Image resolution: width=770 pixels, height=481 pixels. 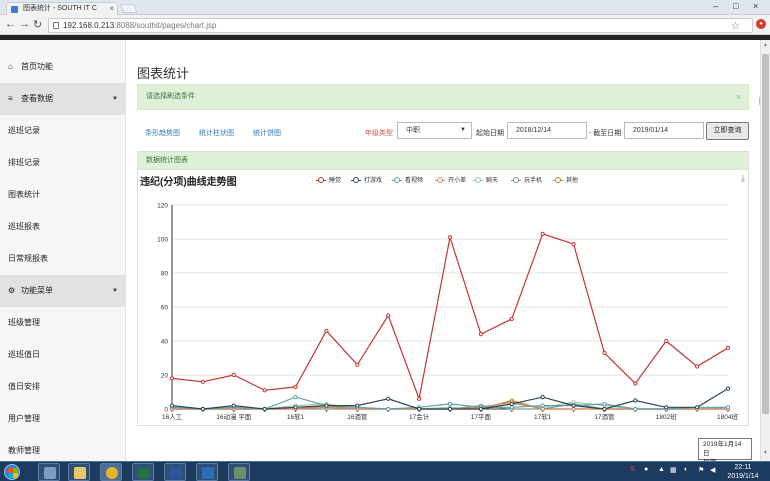 I want to click on sidebar-item-home: ⌂ 首页功能, so click(x=63, y=67).